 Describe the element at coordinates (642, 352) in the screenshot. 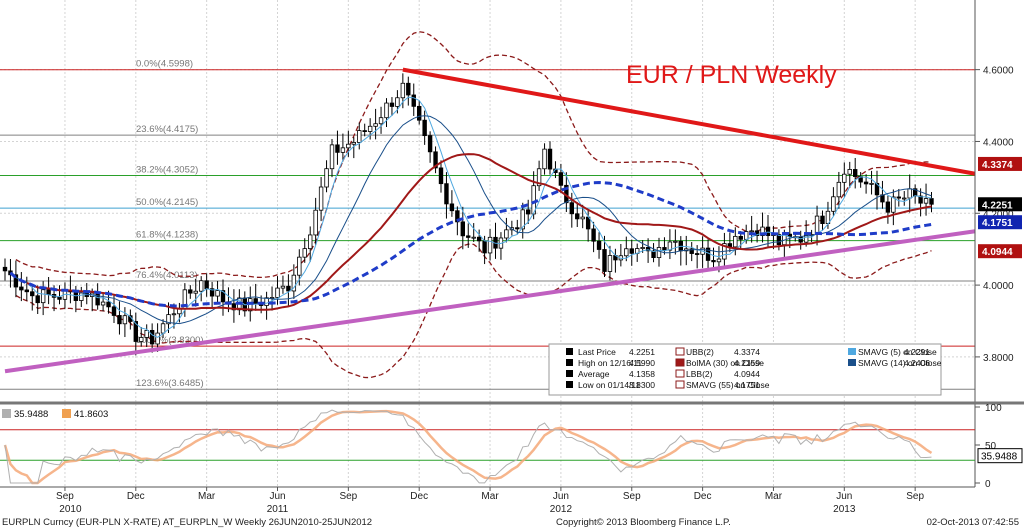

I see `legend-text: 4.2251` at that location.